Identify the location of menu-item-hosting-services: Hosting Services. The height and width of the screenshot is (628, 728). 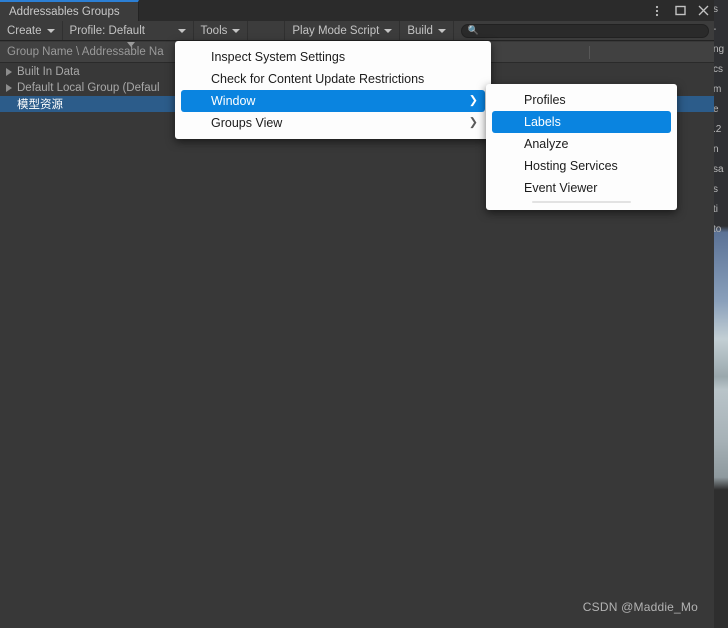
(581, 166).